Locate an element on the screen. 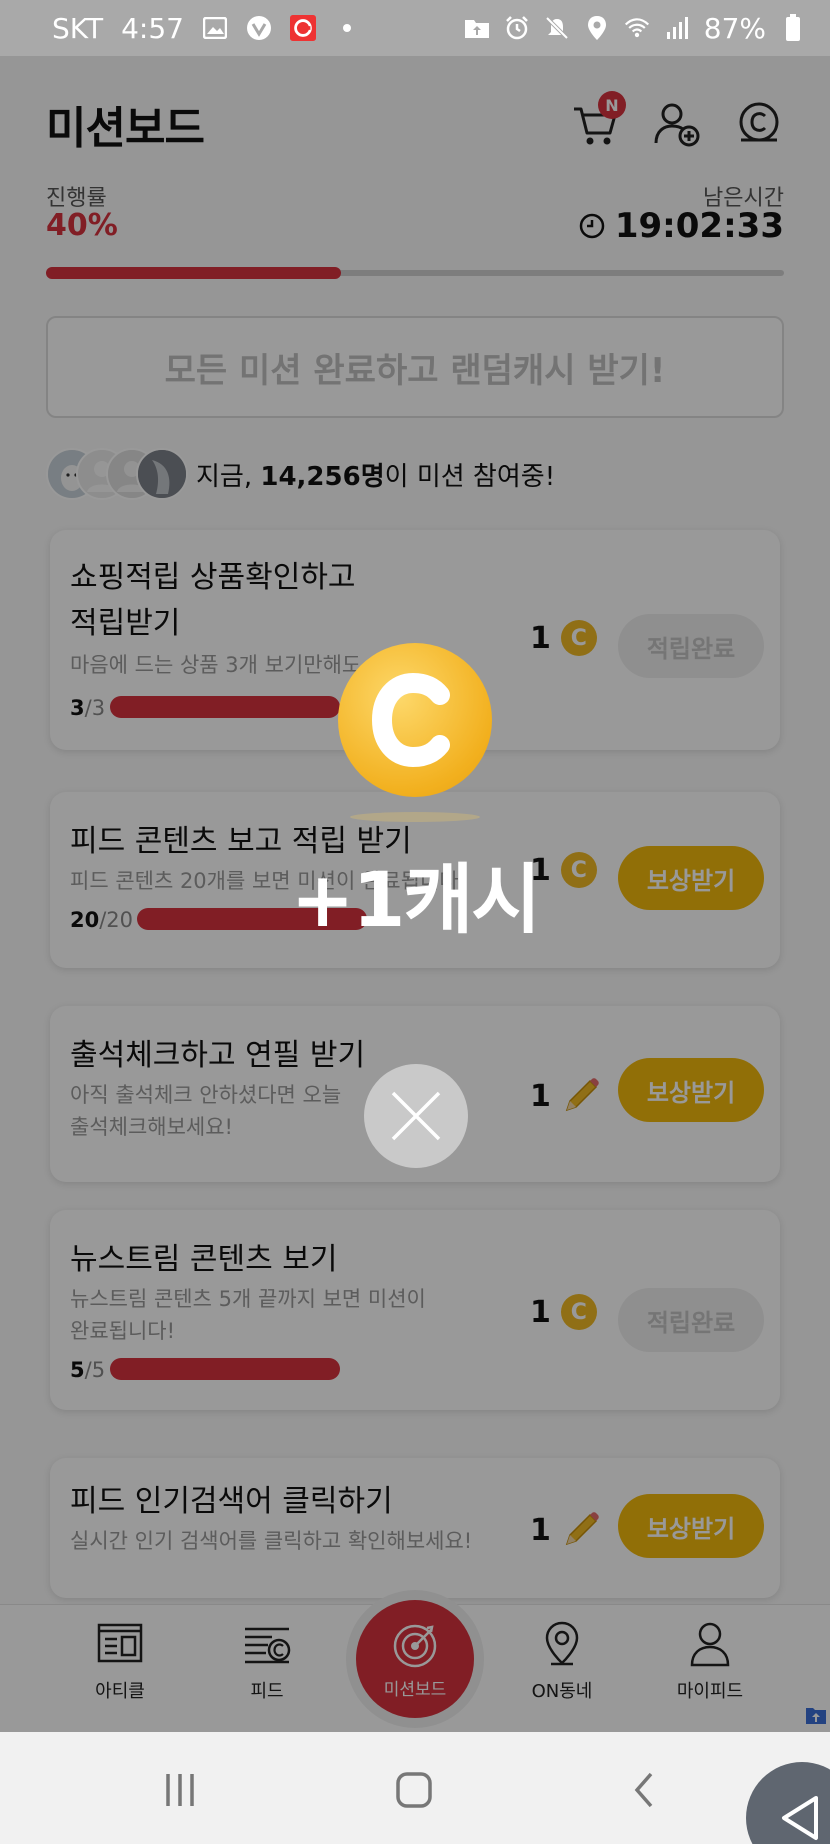 This screenshot has height=1844, width=830. carrier-label: SKT is located at coordinates (78, 28).